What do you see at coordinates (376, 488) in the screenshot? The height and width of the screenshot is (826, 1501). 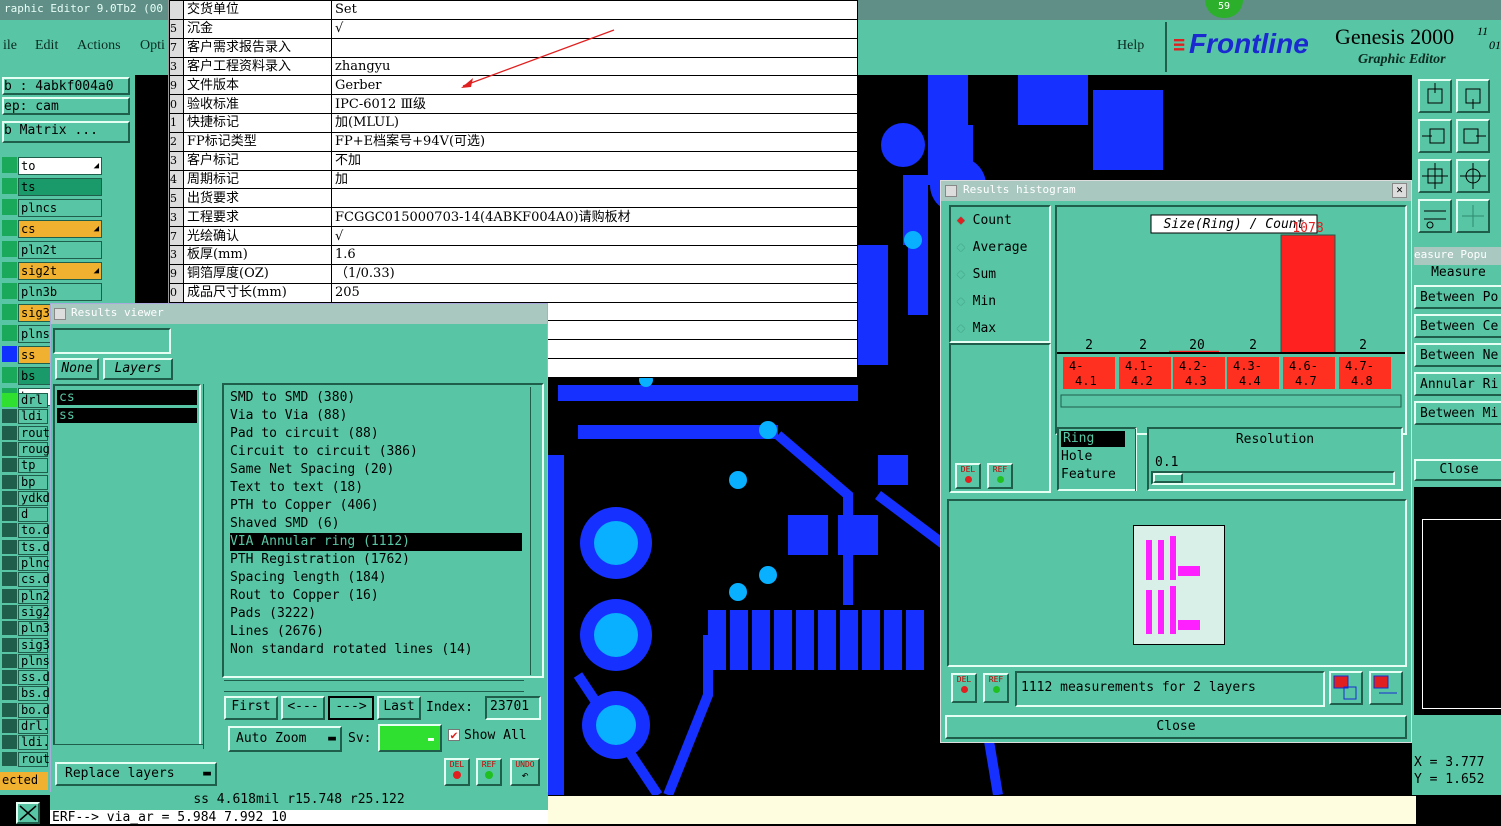 I see `result-category-item: Text to text (18)` at bounding box center [376, 488].